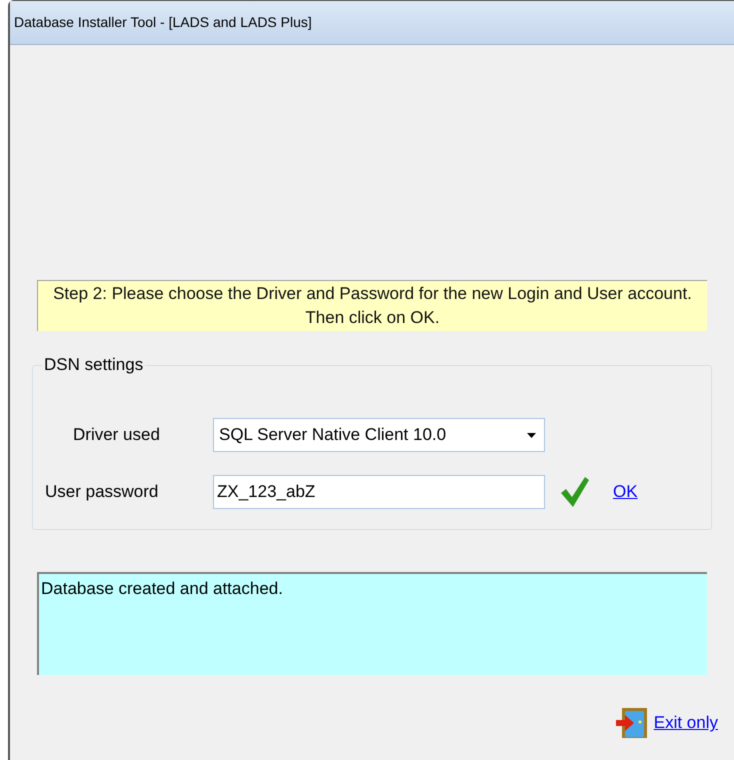  What do you see at coordinates (531, 435) in the screenshot?
I see `caret-icon` at bounding box center [531, 435].